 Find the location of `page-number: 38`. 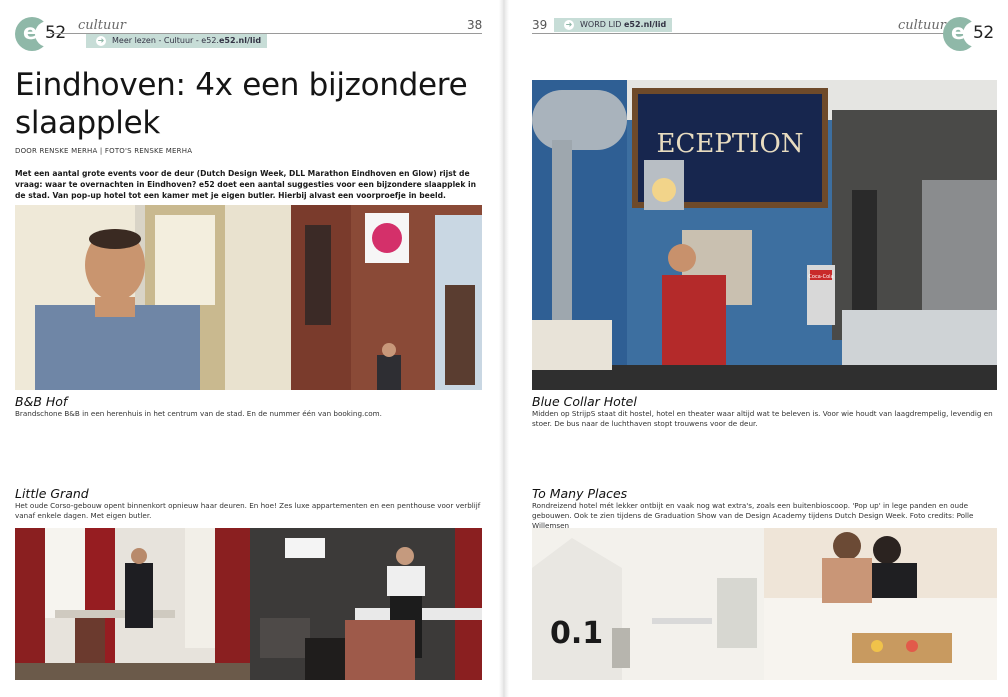

page-number: 38 is located at coordinates (475, 25).